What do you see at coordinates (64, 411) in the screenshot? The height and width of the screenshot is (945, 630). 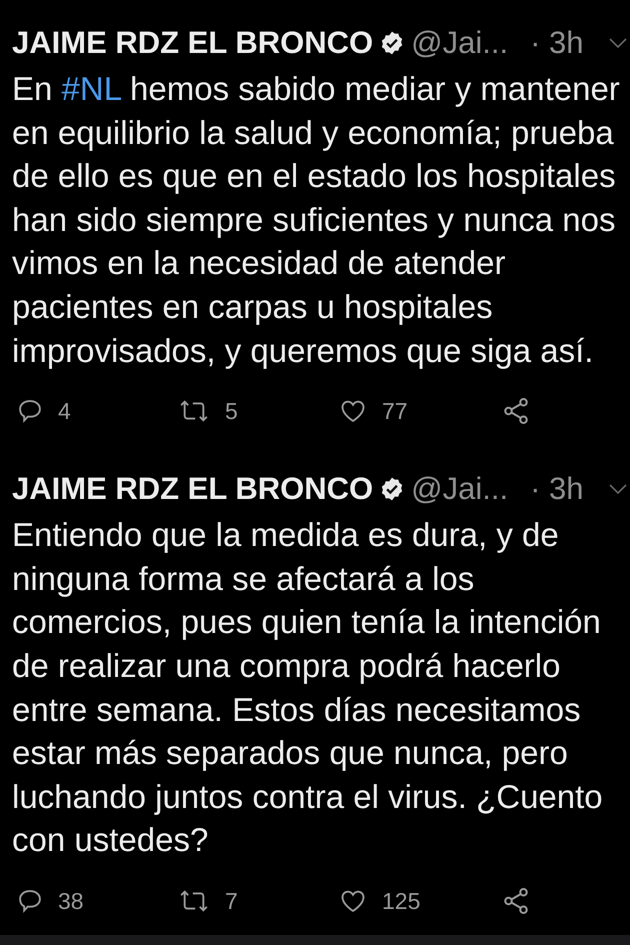 I see `action-count: 4` at bounding box center [64, 411].